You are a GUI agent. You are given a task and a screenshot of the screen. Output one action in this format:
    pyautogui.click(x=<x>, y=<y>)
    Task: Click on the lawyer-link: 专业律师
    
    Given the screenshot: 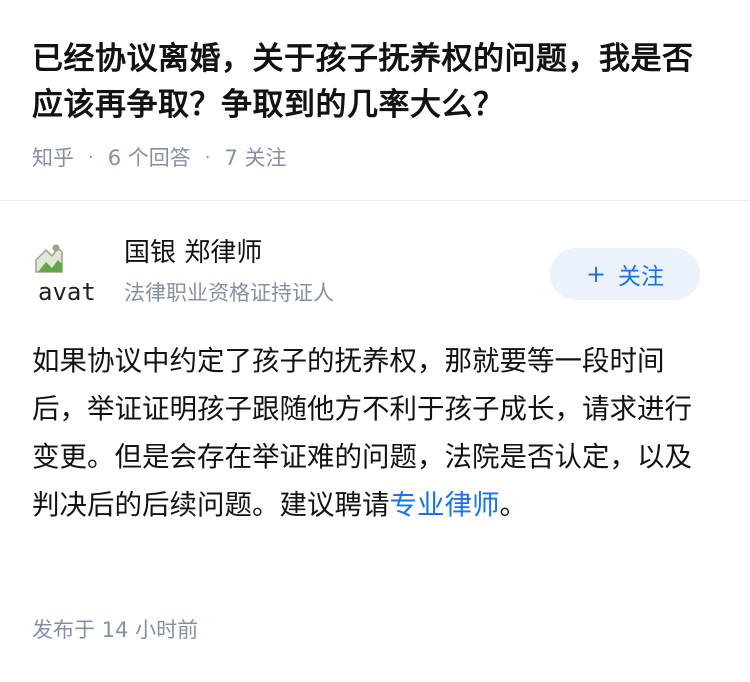 What is the action you would take?
    pyautogui.click(x=445, y=505)
    